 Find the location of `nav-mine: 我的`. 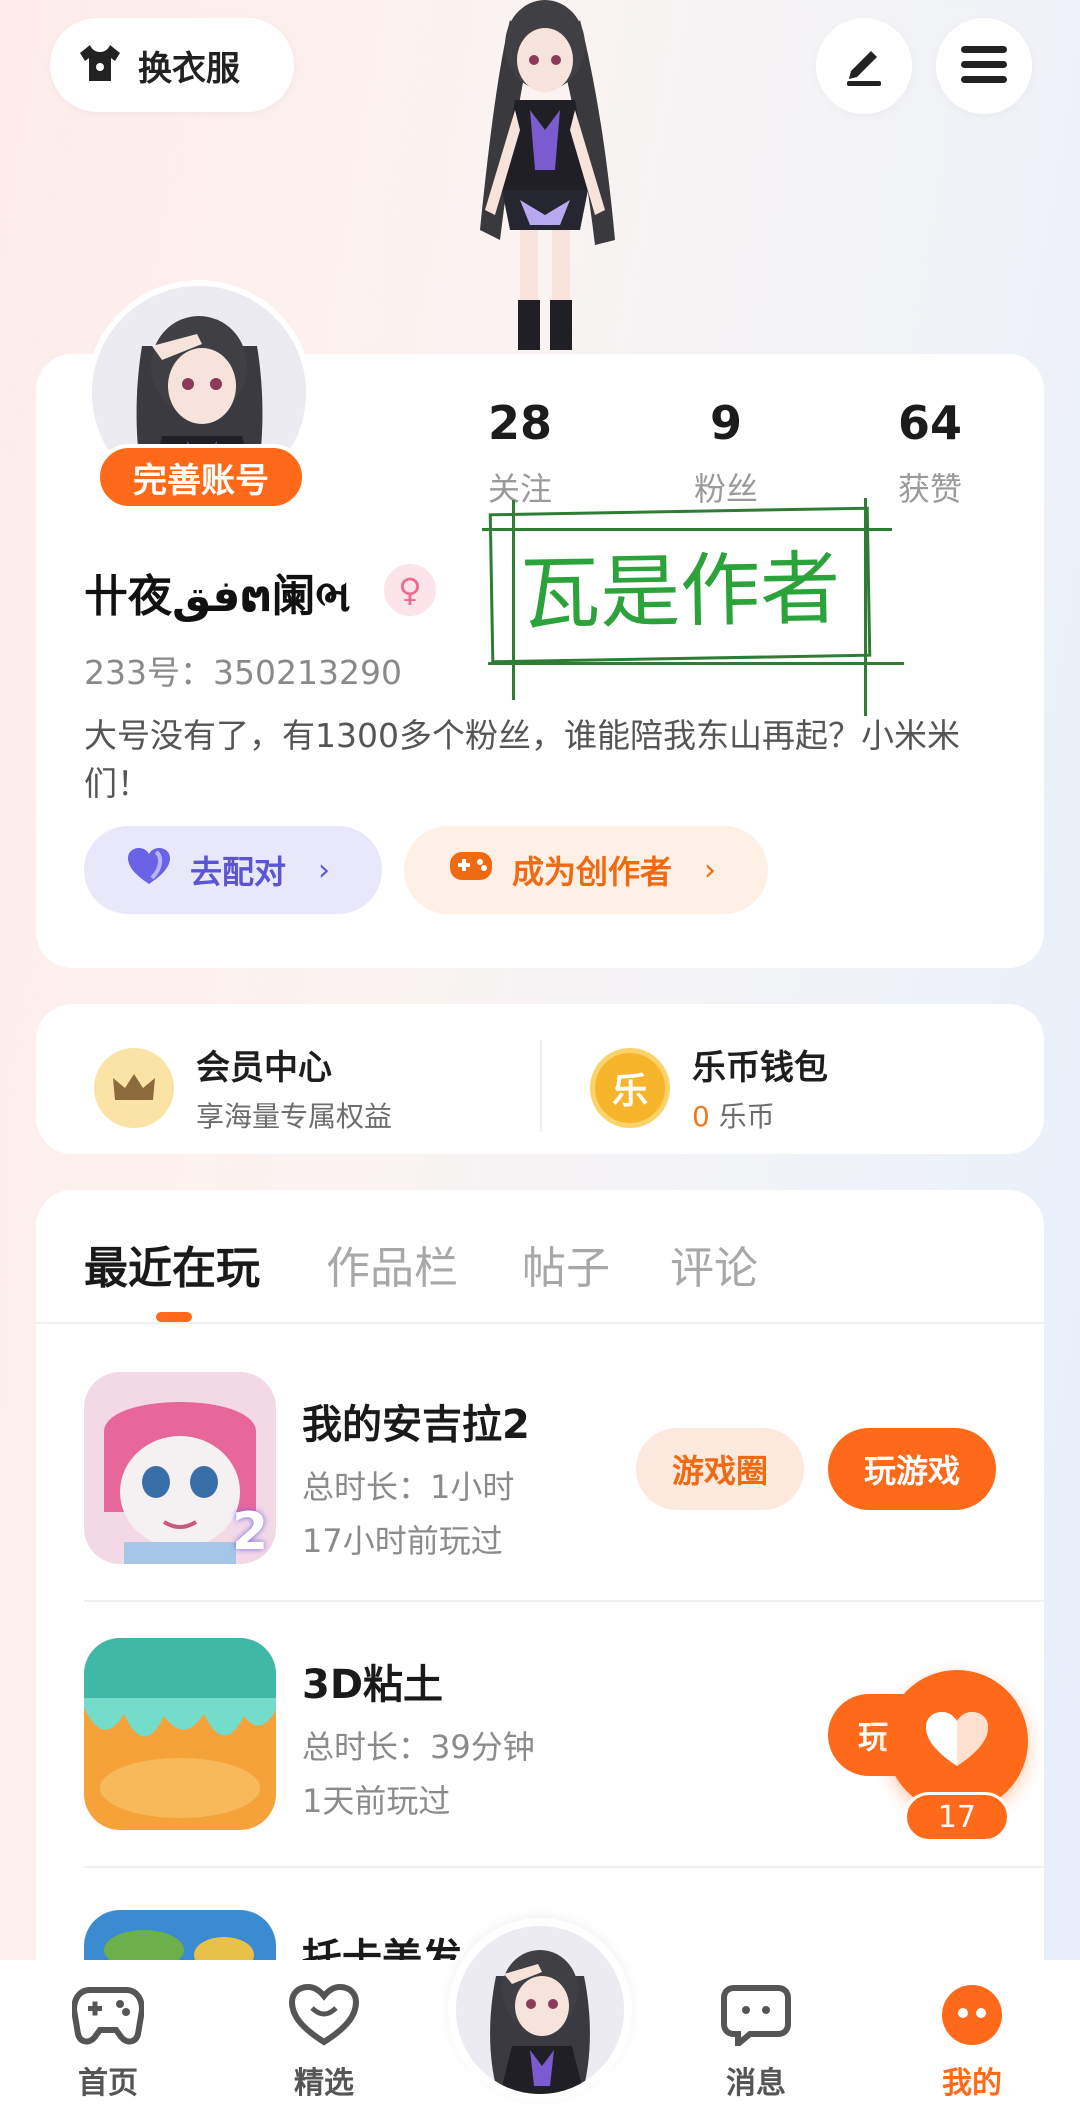

nav-mine: 我的 is located at coordinates (972, 2043).